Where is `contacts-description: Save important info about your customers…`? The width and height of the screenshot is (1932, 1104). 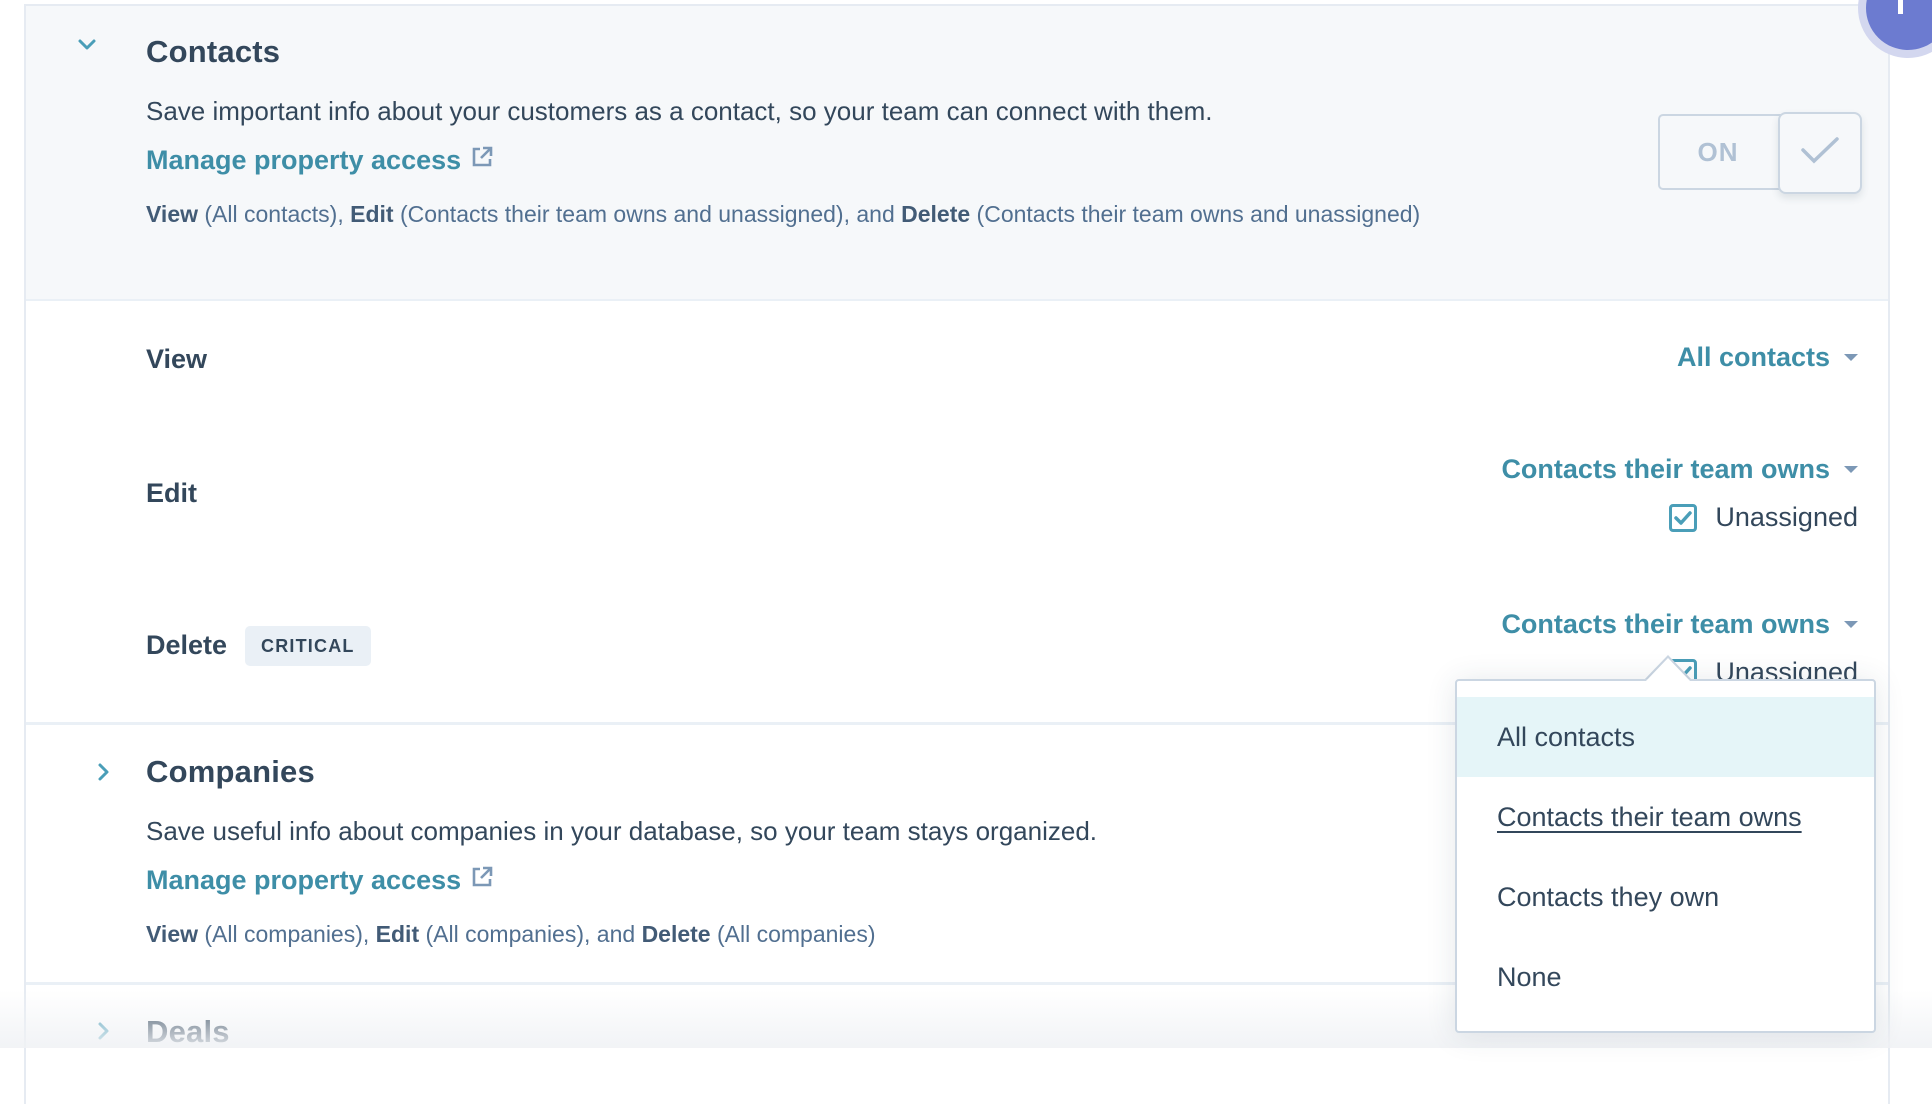 contacts-description: Save important info about your customers… is located at coordinates (679, 111).